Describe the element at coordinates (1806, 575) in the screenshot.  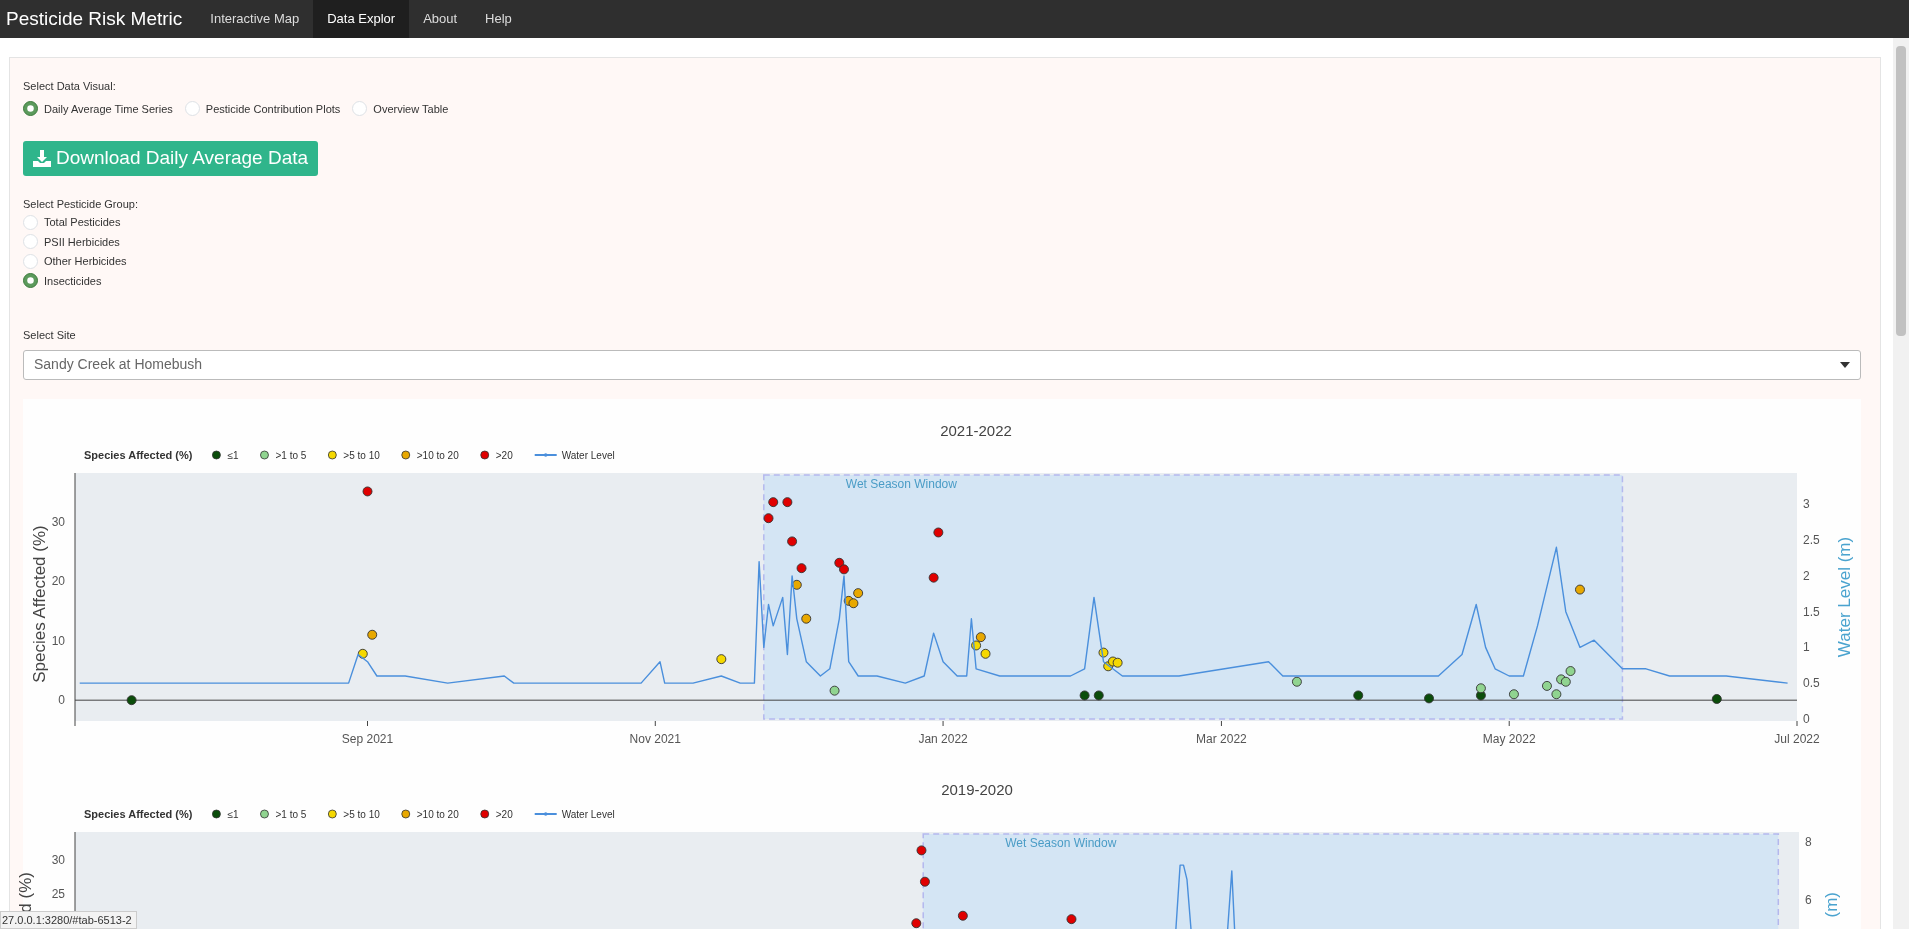
I see `y2-tick-label: 2` at that location.